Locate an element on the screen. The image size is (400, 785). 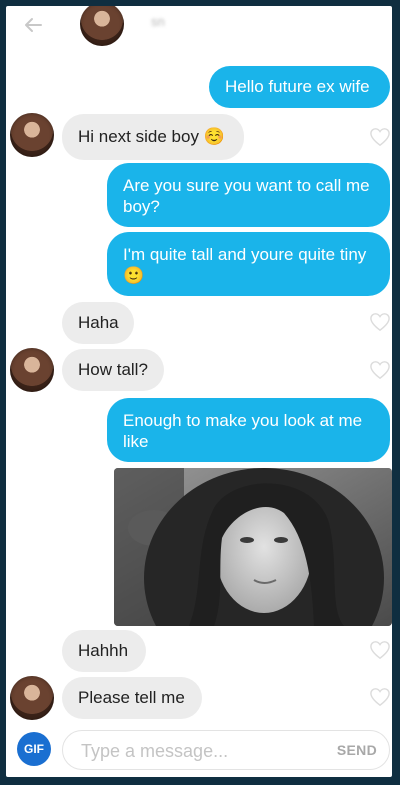
send-button: SEND is located at coordinates (357, 750).